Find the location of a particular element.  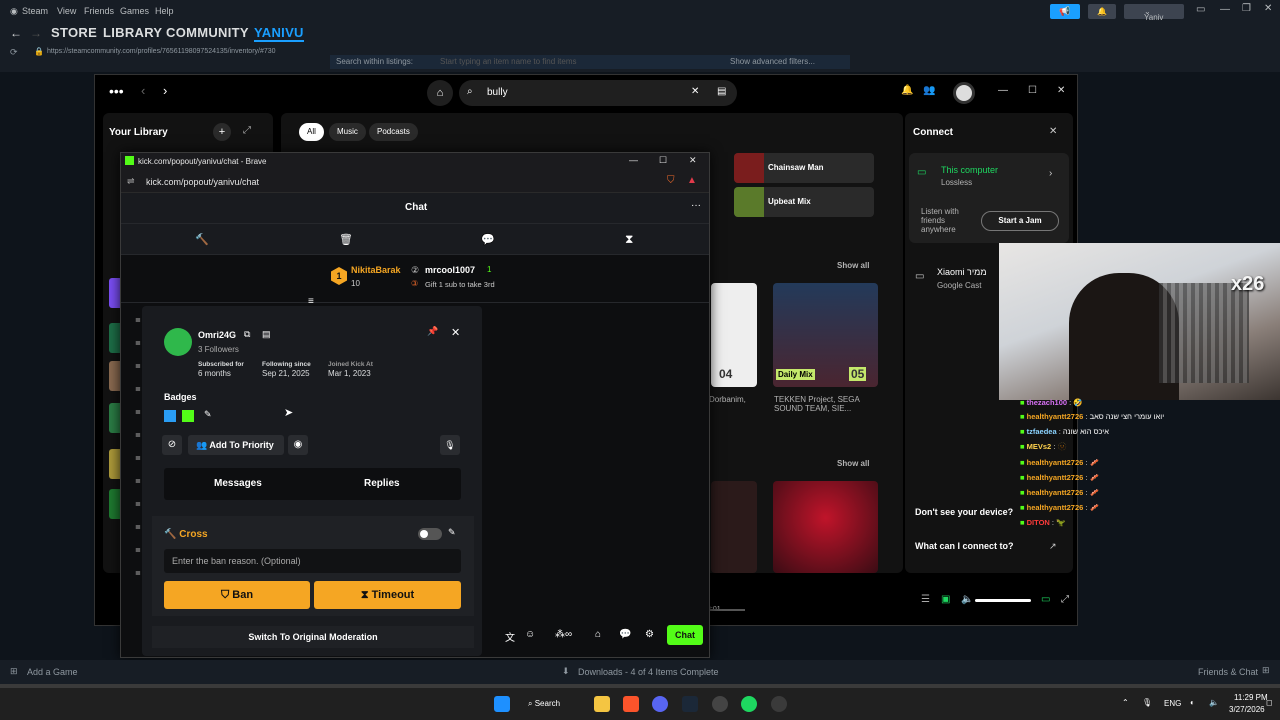

filter-podcasts: Podcasts is located at coordinates (393, 132).